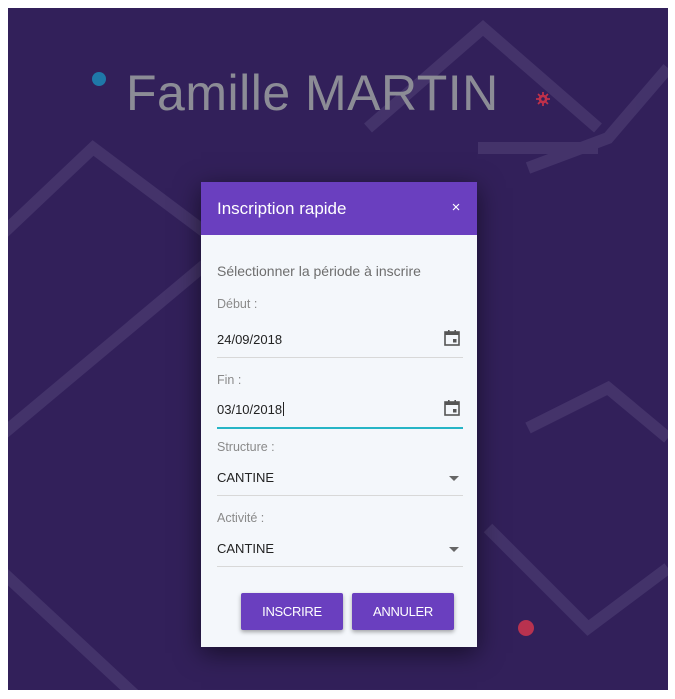 The image size is (675, 699). I want to click on decorative-dot-blue, so click(99, 79).